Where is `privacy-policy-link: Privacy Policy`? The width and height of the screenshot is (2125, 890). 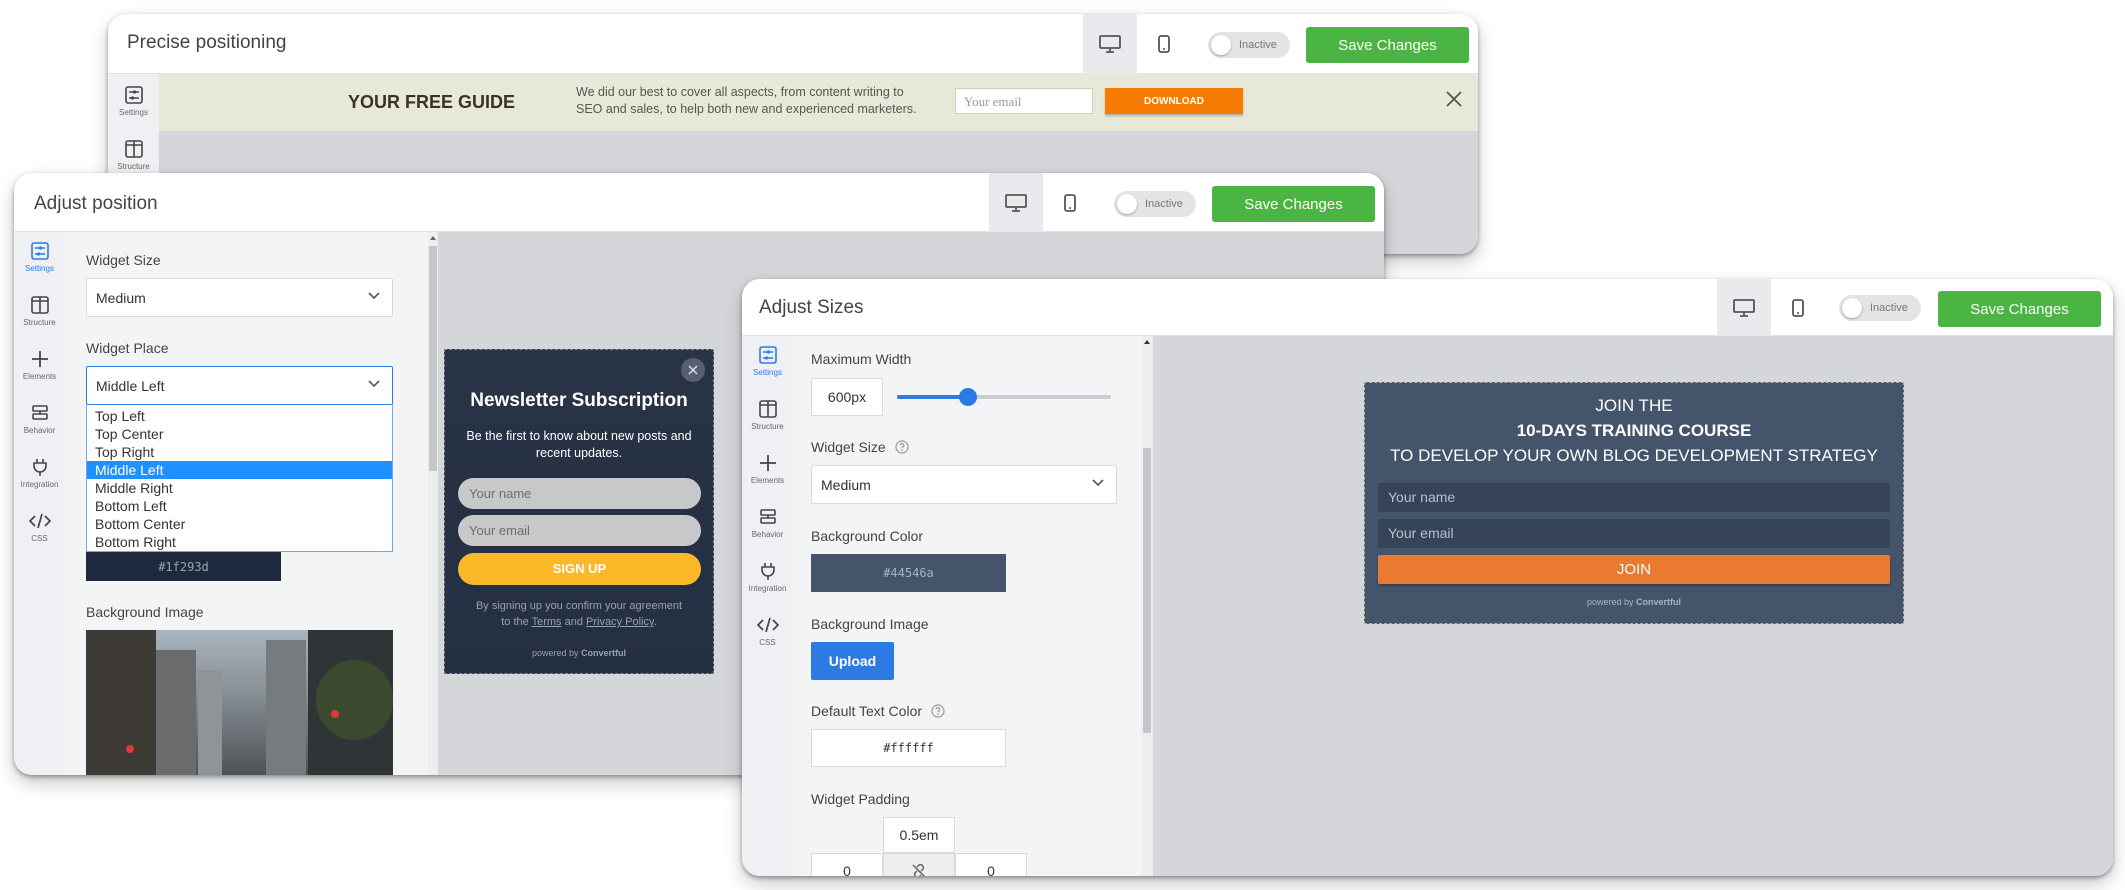 privacy-policy-link: Privacy Policy is located at coordinates (620, 622).